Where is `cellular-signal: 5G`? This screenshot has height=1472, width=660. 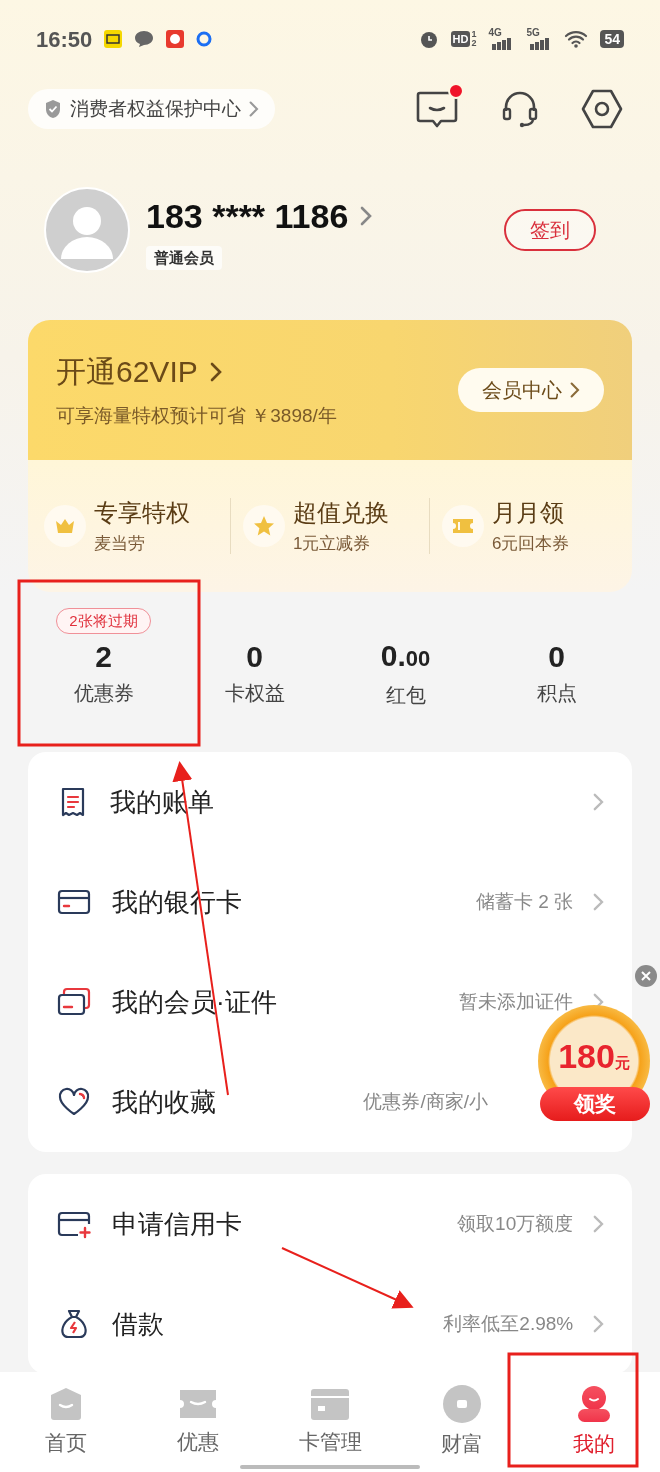
cellular-signal: 5G is located at coordinates (539, 39).